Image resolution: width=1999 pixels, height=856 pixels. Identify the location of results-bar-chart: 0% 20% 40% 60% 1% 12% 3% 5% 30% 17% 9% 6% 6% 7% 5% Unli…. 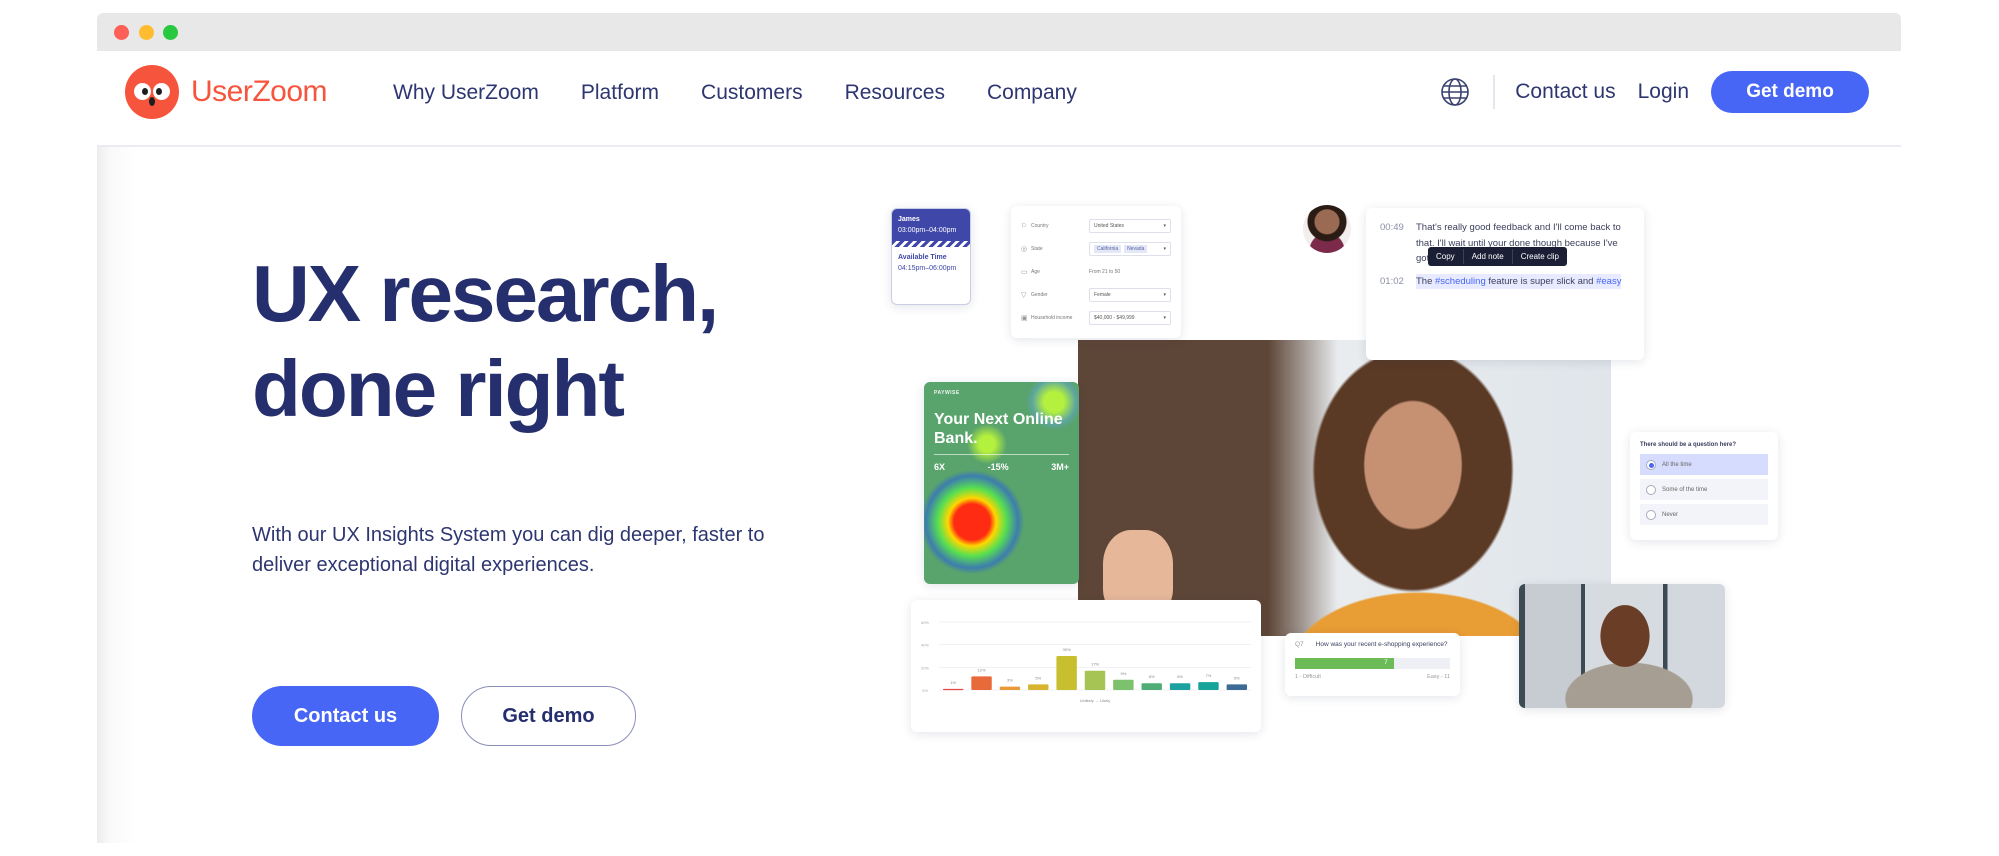
(1086, 661).